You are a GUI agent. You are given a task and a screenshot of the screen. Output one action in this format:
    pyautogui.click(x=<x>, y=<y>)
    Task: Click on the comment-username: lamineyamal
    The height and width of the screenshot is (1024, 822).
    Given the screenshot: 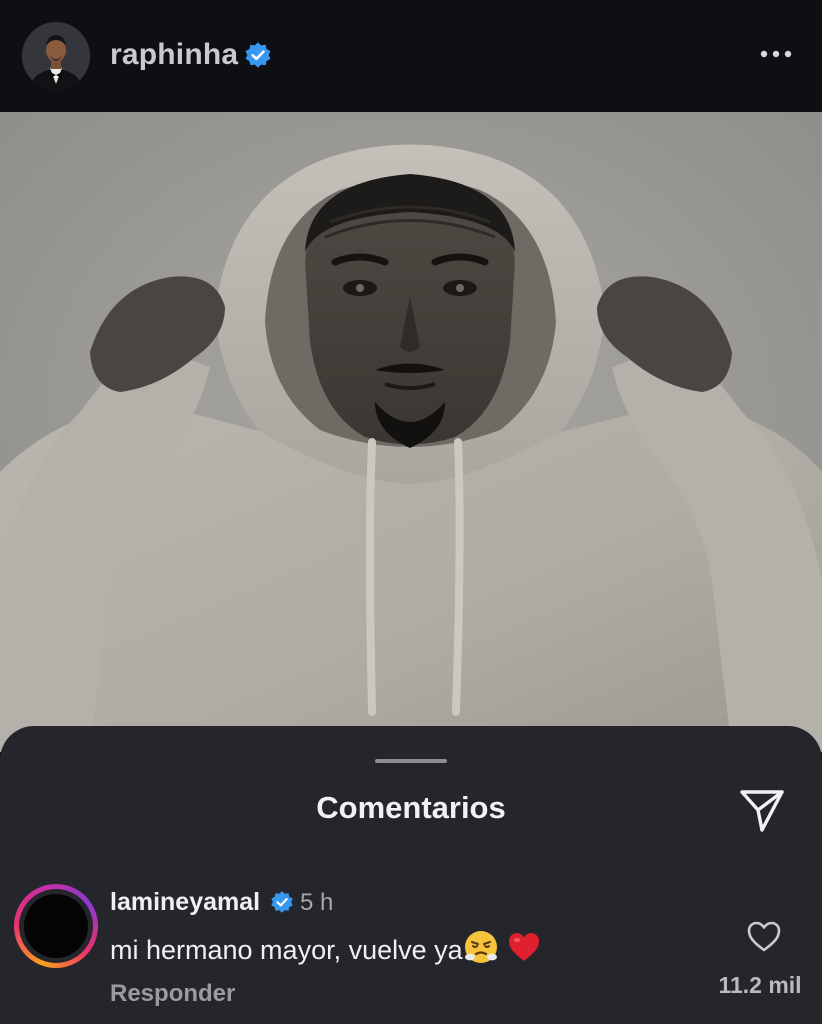 What is the action you would take?
    pyautogui.click(x=185, y=902)
    